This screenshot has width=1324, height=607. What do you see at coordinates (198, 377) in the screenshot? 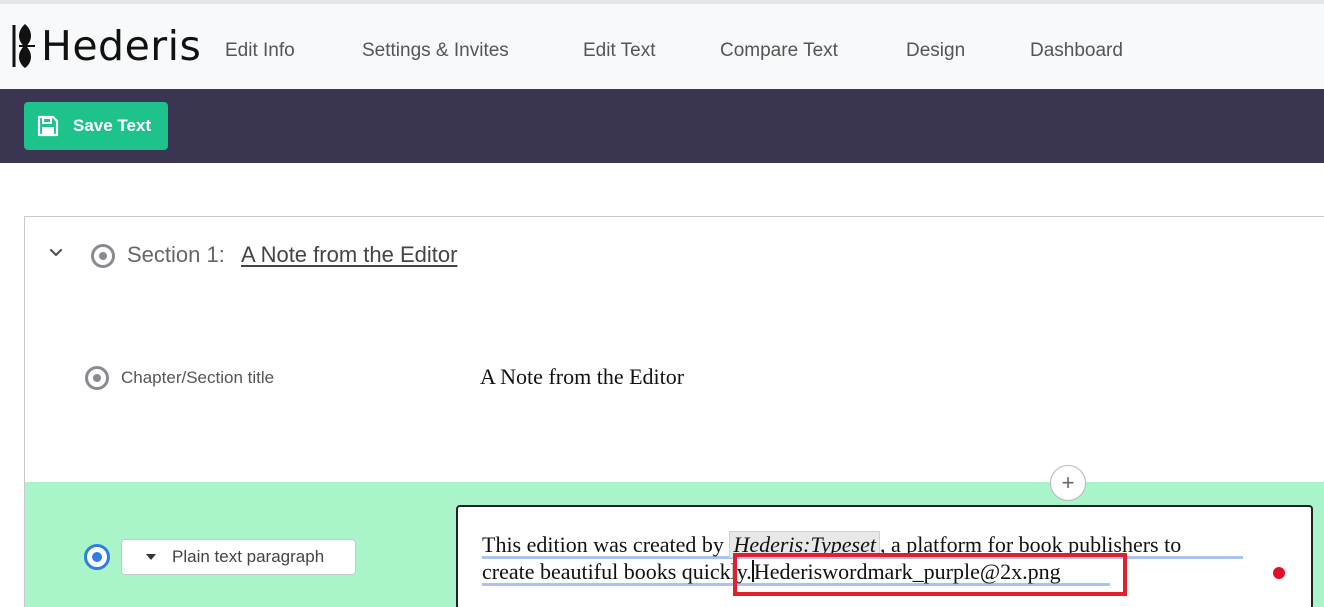
I see `chapter-title-label: Chapter/Section title` at bounding box center [198, 377].